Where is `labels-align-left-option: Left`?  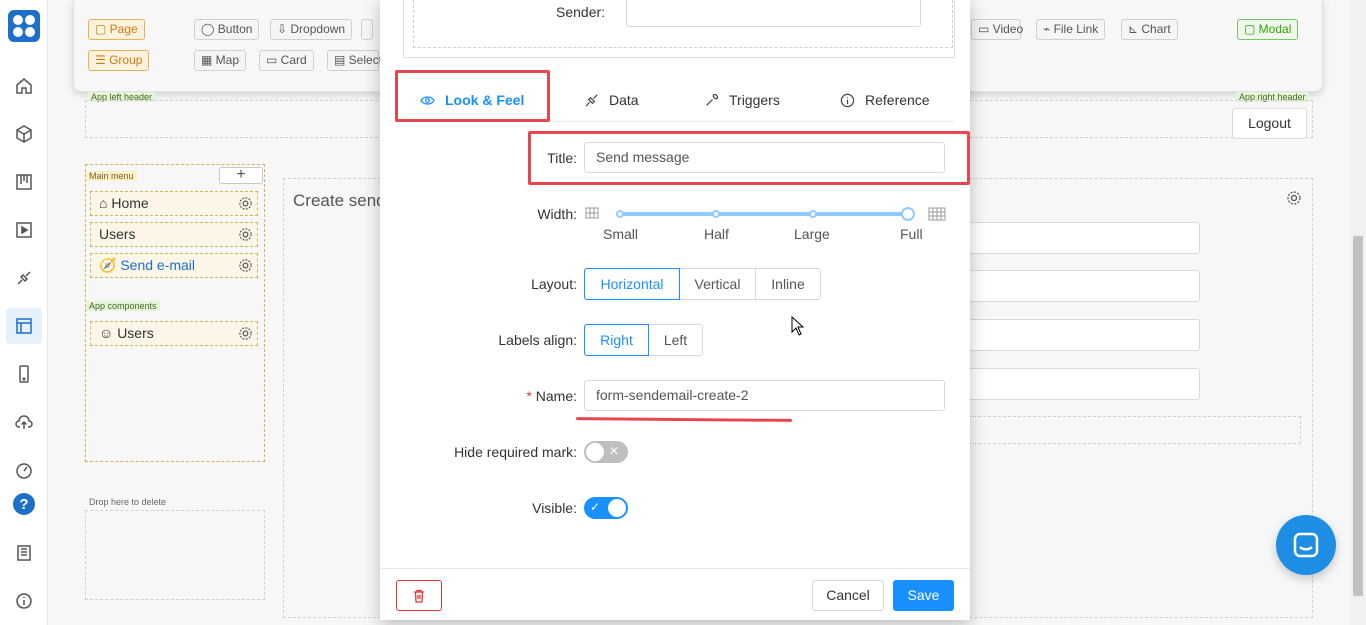 labels-align-left-option: Left is located at coordinates (675, 340).